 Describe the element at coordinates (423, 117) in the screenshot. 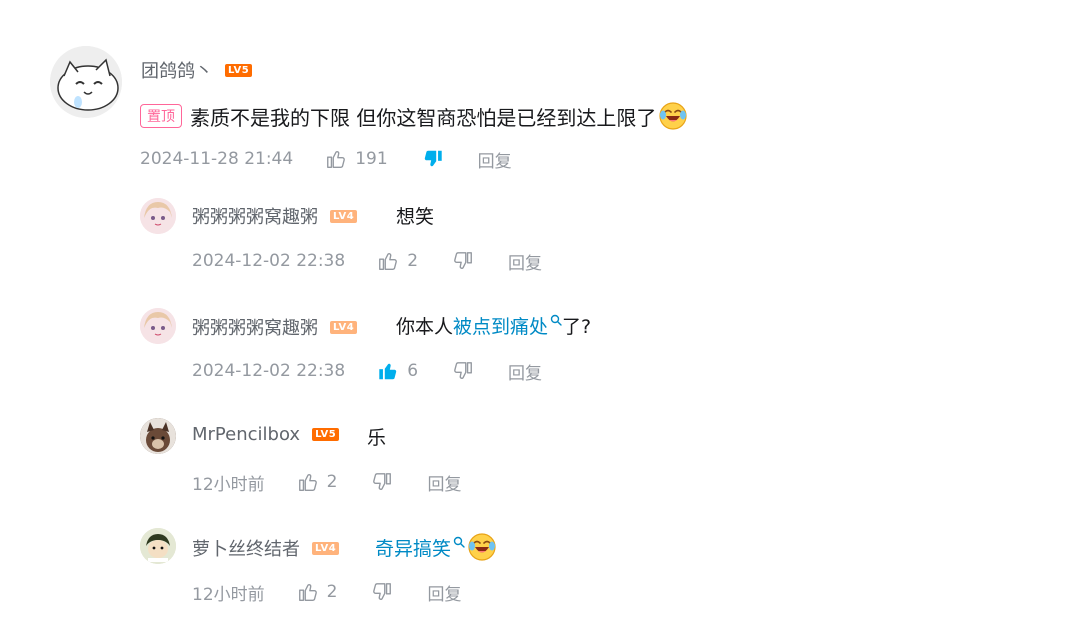

I see `comment-text: 素质不是我的下限 但你这智商恐怕是已经到达上限了` at that location.